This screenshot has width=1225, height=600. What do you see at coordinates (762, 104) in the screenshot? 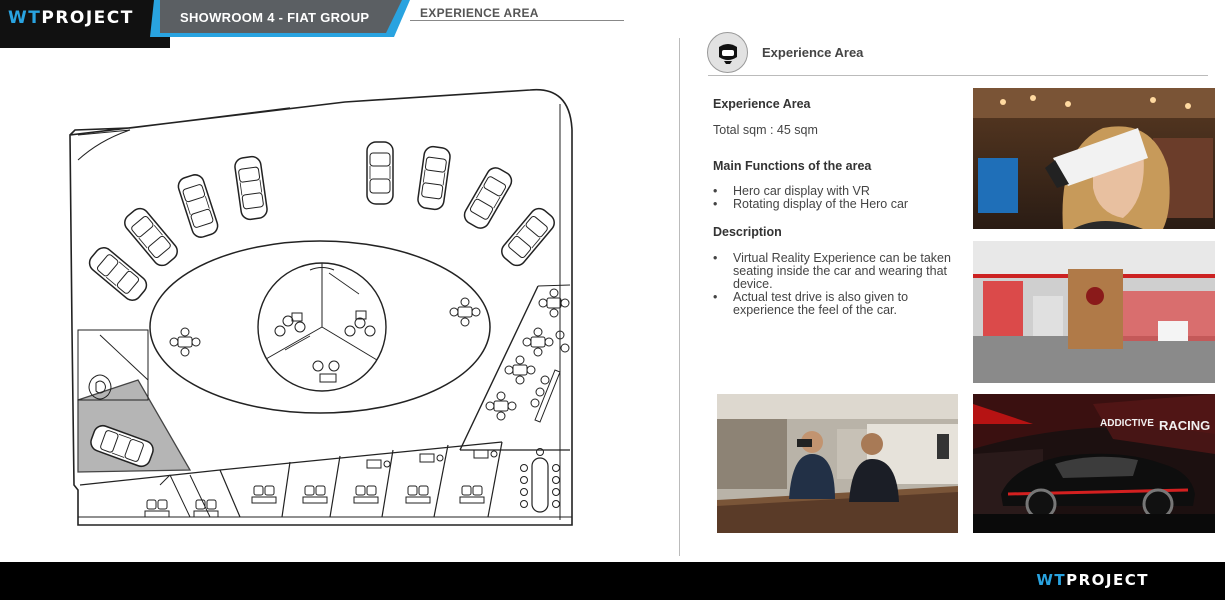
I see `area-title: Experience Area` at bounding box center [762, 104].